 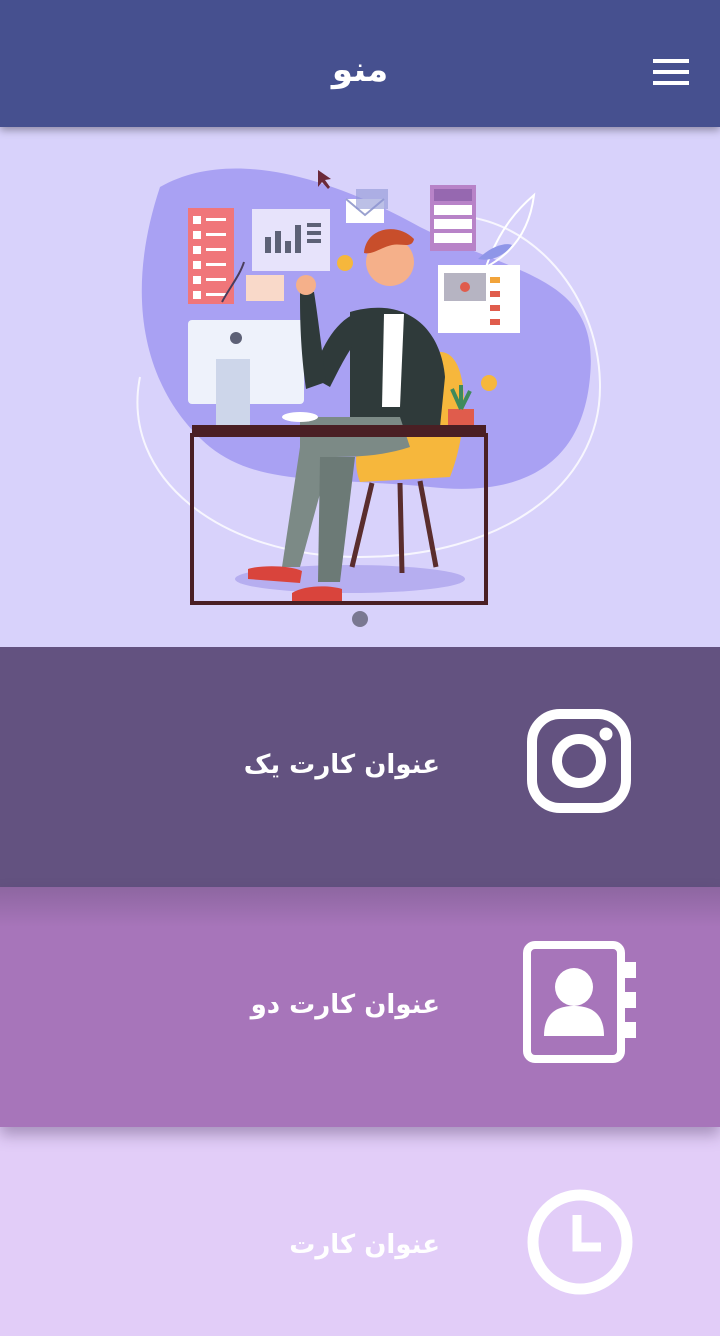 I want to click on contact-book-icon, so click(x=579, y=1002).